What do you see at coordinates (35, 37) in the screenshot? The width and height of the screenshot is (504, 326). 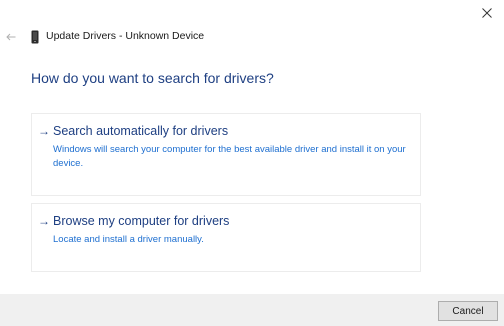 I see `device-icon` at bounding box center [35, 37].